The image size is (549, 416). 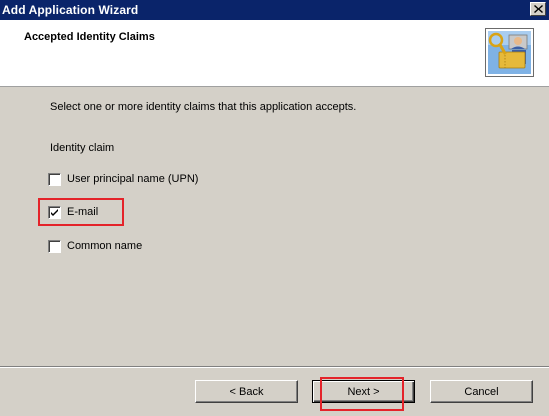 I want to click on checkmark-icon, so click(x=54, y=212).